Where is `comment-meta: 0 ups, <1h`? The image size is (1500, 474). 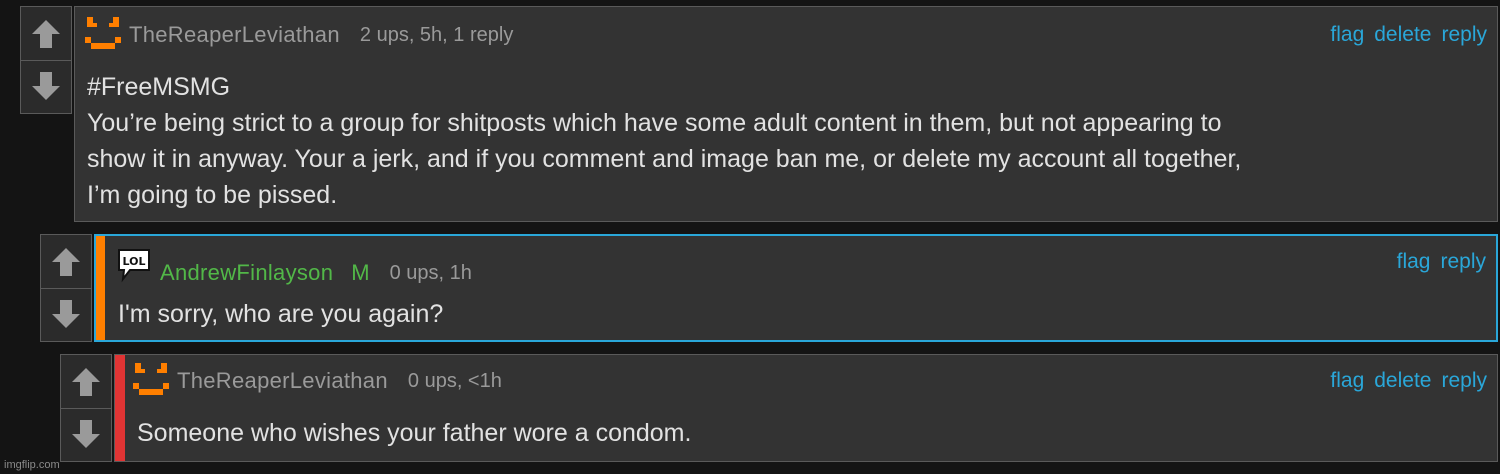 comment-meta: 0 ups, <1h is located at coordinates (454, 380).